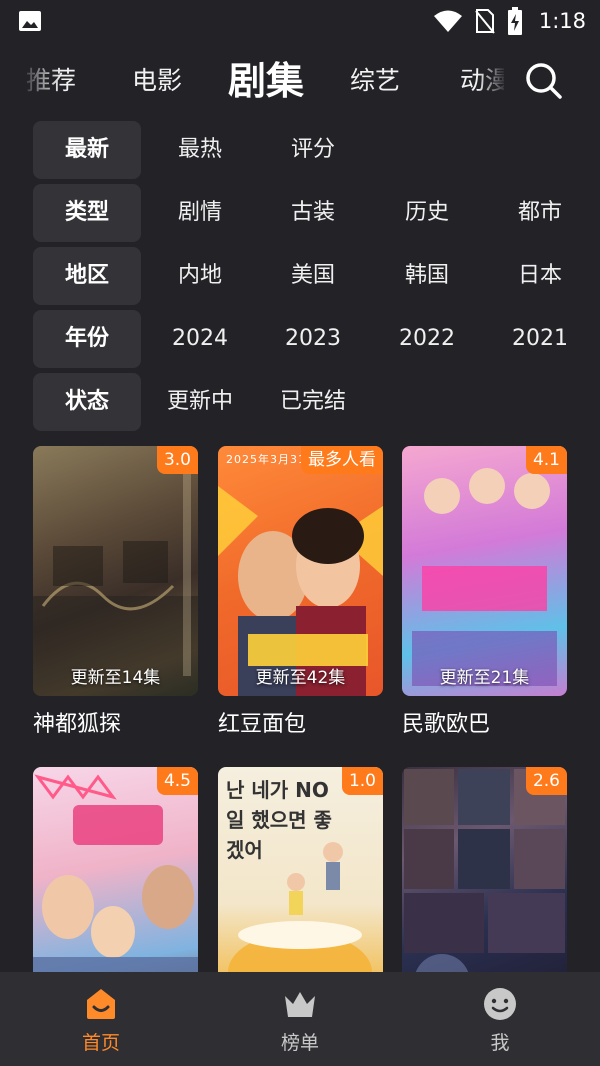 The width and height of the screenshot is (600, 1066). Describe the element at coordinates (266, 459) in the screenshot. I see `poster-date-text: 2025年3月31` at that location.